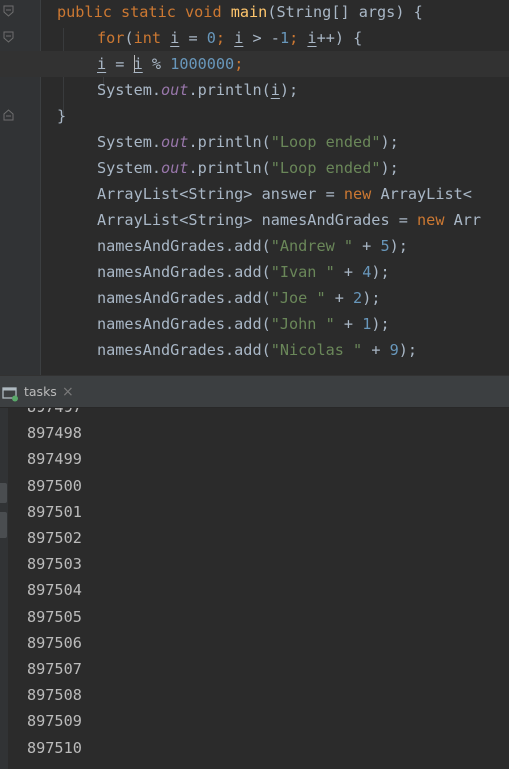 The image size is (509, 769). I want to click on console-side-toolbar, so click(4, 588).